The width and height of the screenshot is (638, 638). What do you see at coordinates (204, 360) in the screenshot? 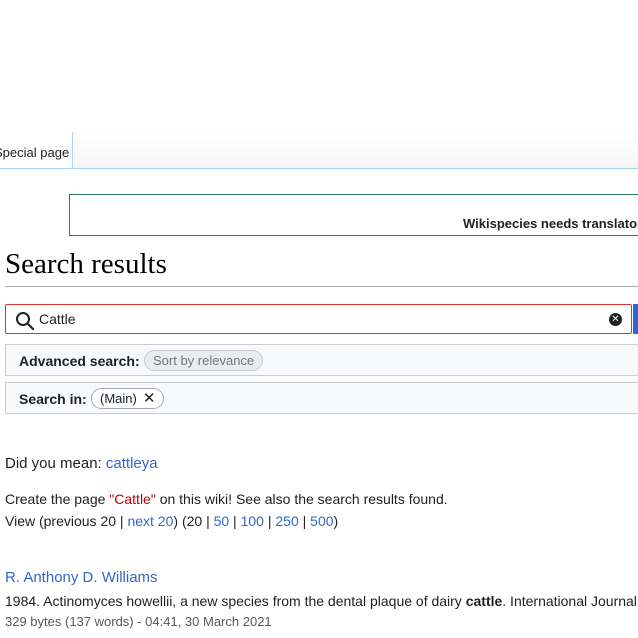
I see `sort-chip: Sort by relevance` at bounding box center [204, 360].